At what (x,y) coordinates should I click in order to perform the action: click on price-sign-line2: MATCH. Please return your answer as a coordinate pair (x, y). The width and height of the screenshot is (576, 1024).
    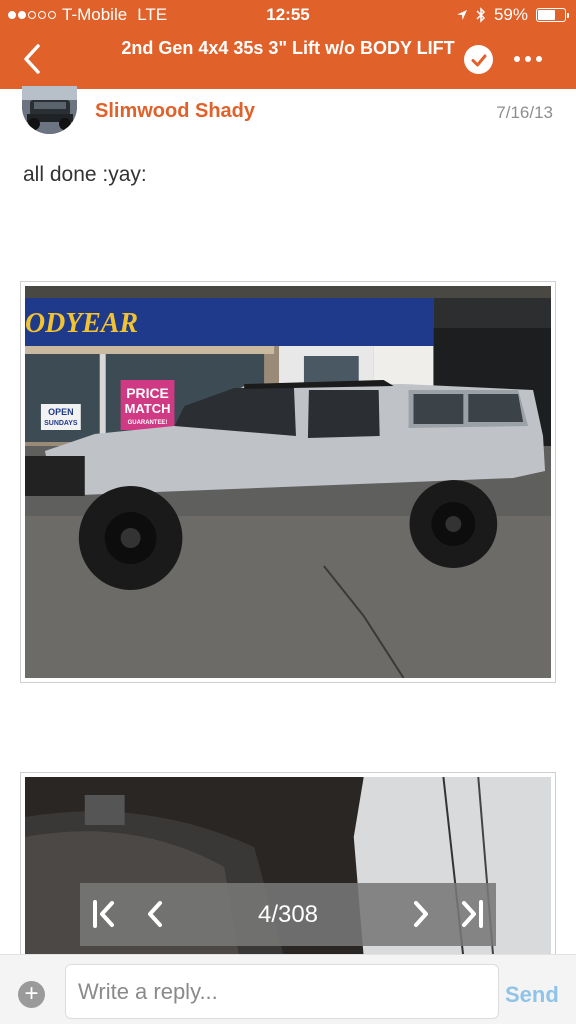
    Looking at the image, I should click on (148, 408).